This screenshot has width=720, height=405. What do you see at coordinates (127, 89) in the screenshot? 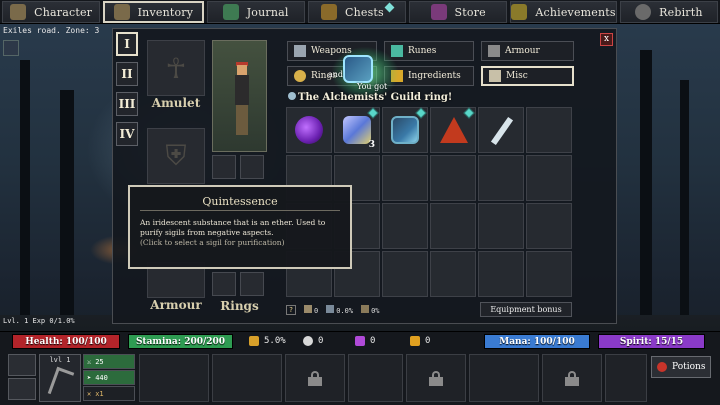
I see `inventory-page-tabs: I II III IV` at bounding box center [127, 89].